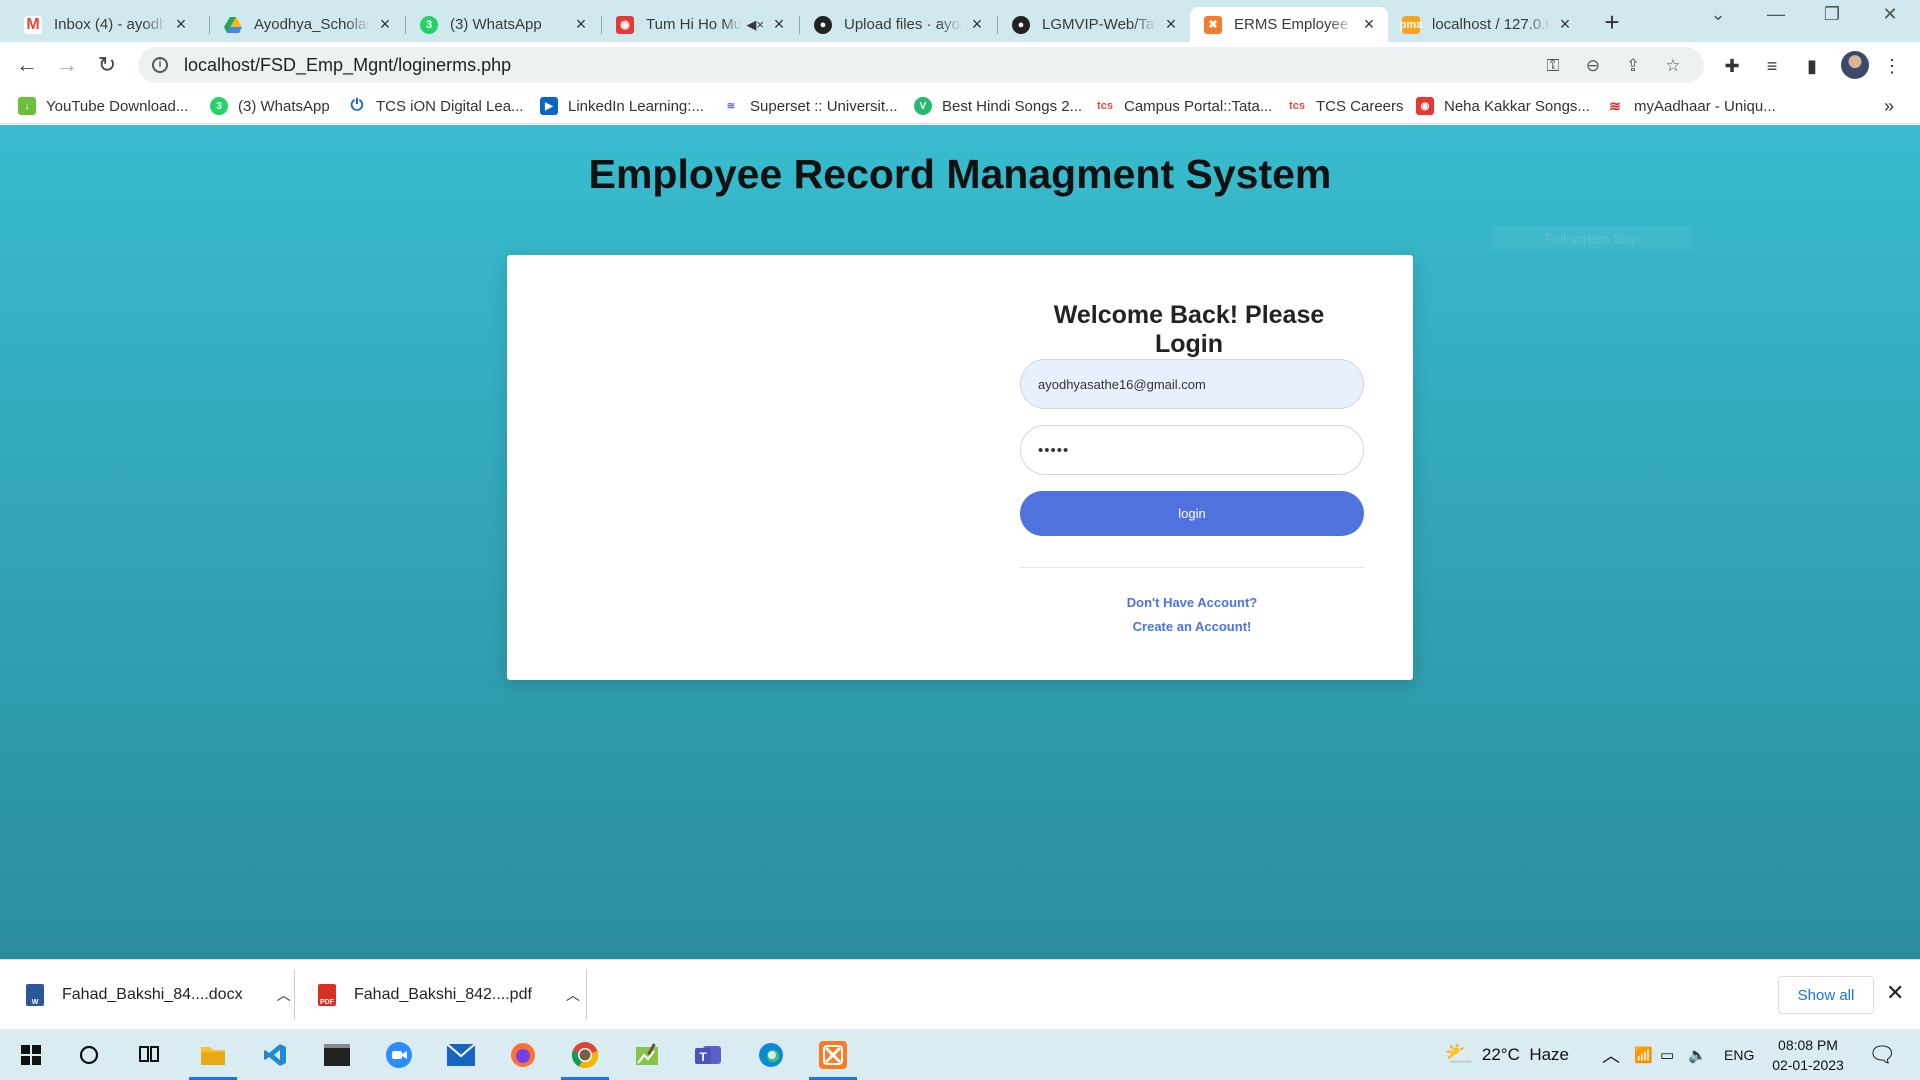 The image size is (1920, 1080). What do you see at coordinates (35, 995) in the screenshot?
I see `word-file-icon: W` at bounding box center [35, 995].